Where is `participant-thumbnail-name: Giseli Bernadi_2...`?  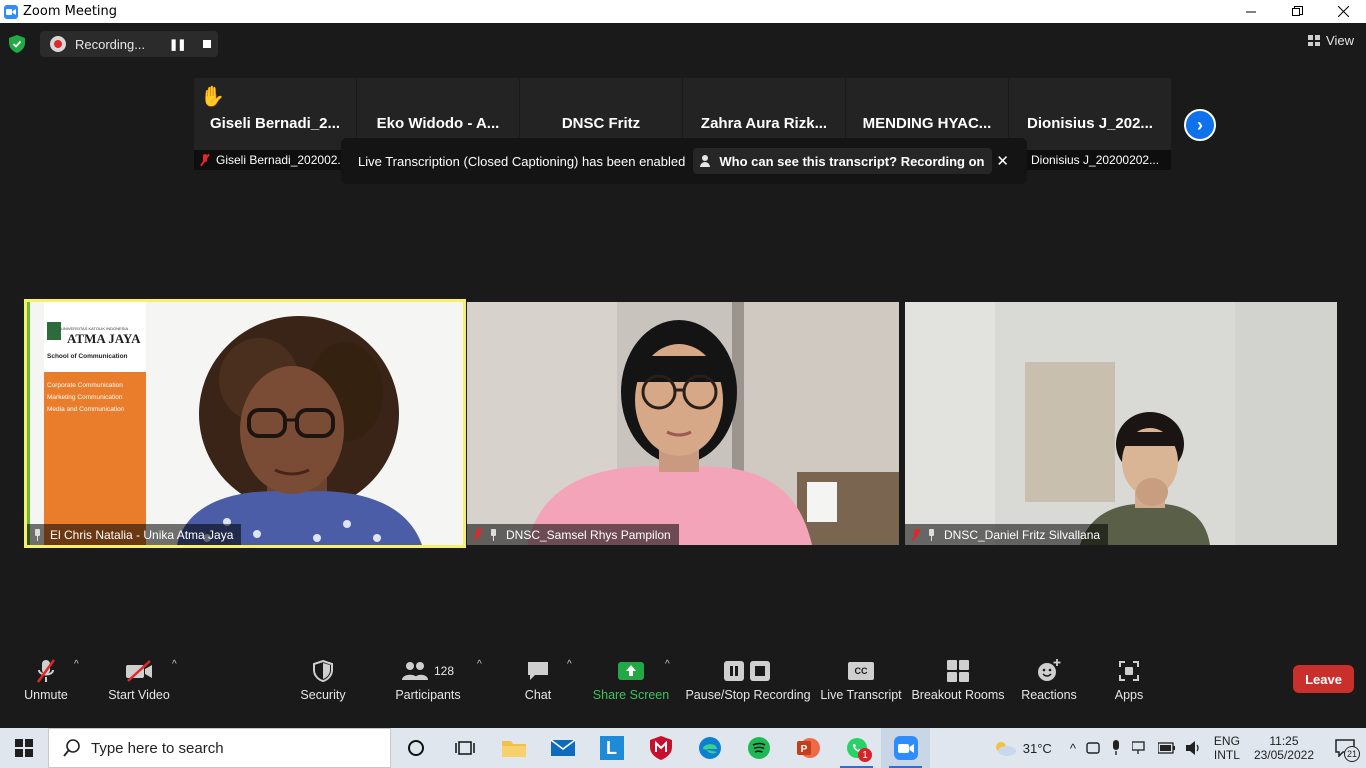 participant-thumbnail-name: Giseli Bernadi_2... is located at coordinates (275, 123).